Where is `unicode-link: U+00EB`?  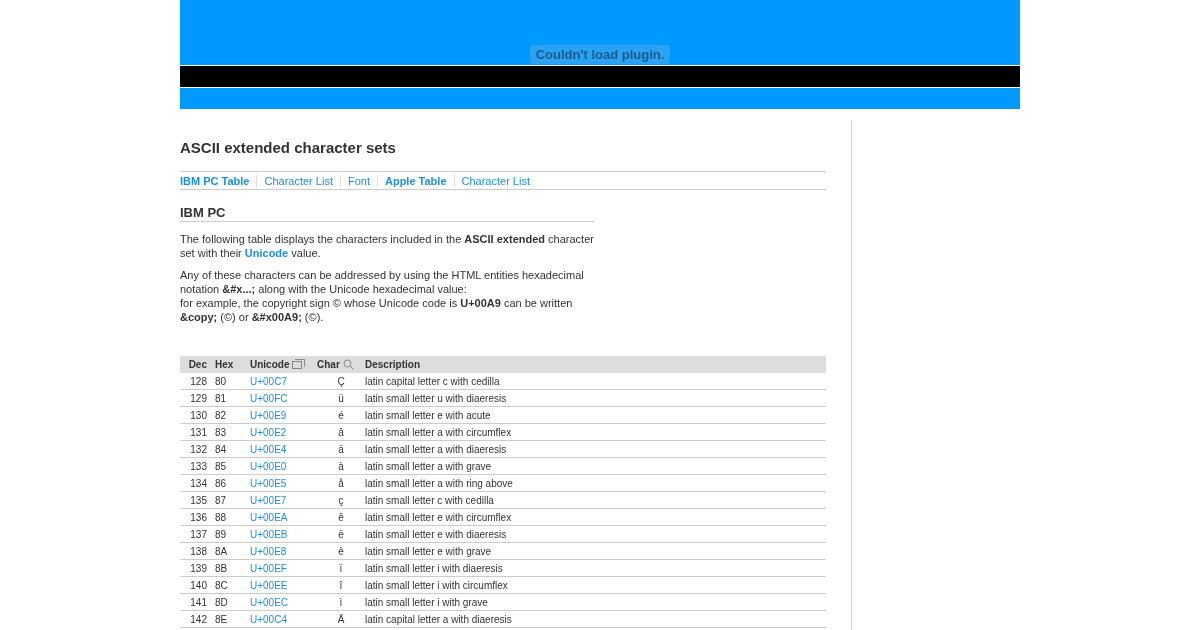 unicode-link: U+00EB is located at coordinates (269, 534).